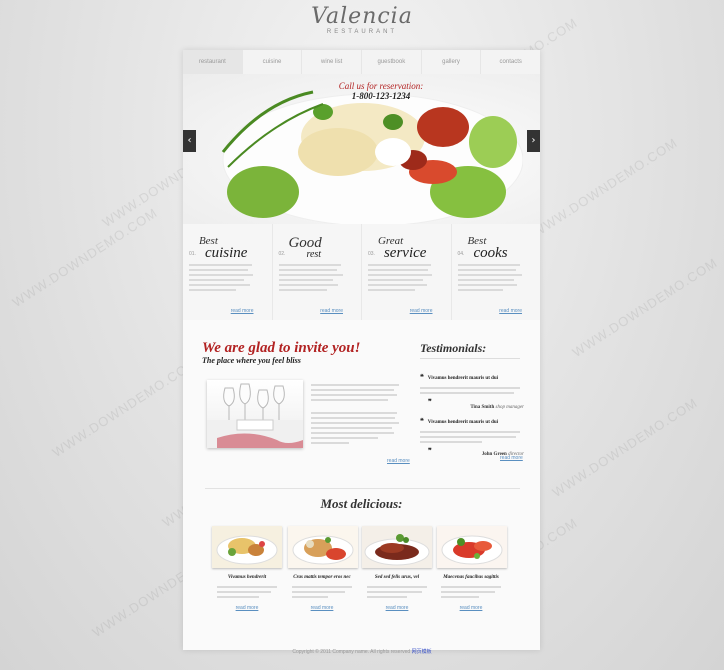 The height and width of the screenshot is (670, 724). Describe the element at coordinates (422, 652) in the screenshot. I see `footer-link: 网页模板` at that location.